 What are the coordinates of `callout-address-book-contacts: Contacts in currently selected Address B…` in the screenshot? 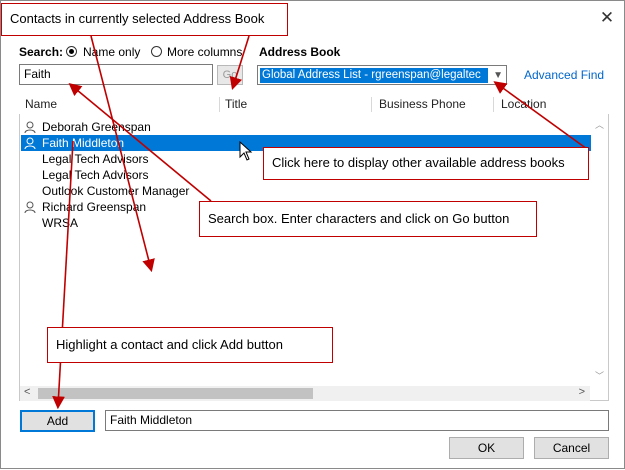 It's located at (144, 19).